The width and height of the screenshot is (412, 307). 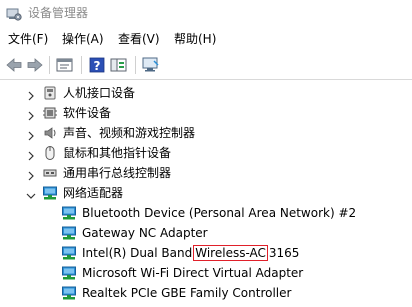 I want to click on software-device-icon, so click(x=50, y=113).